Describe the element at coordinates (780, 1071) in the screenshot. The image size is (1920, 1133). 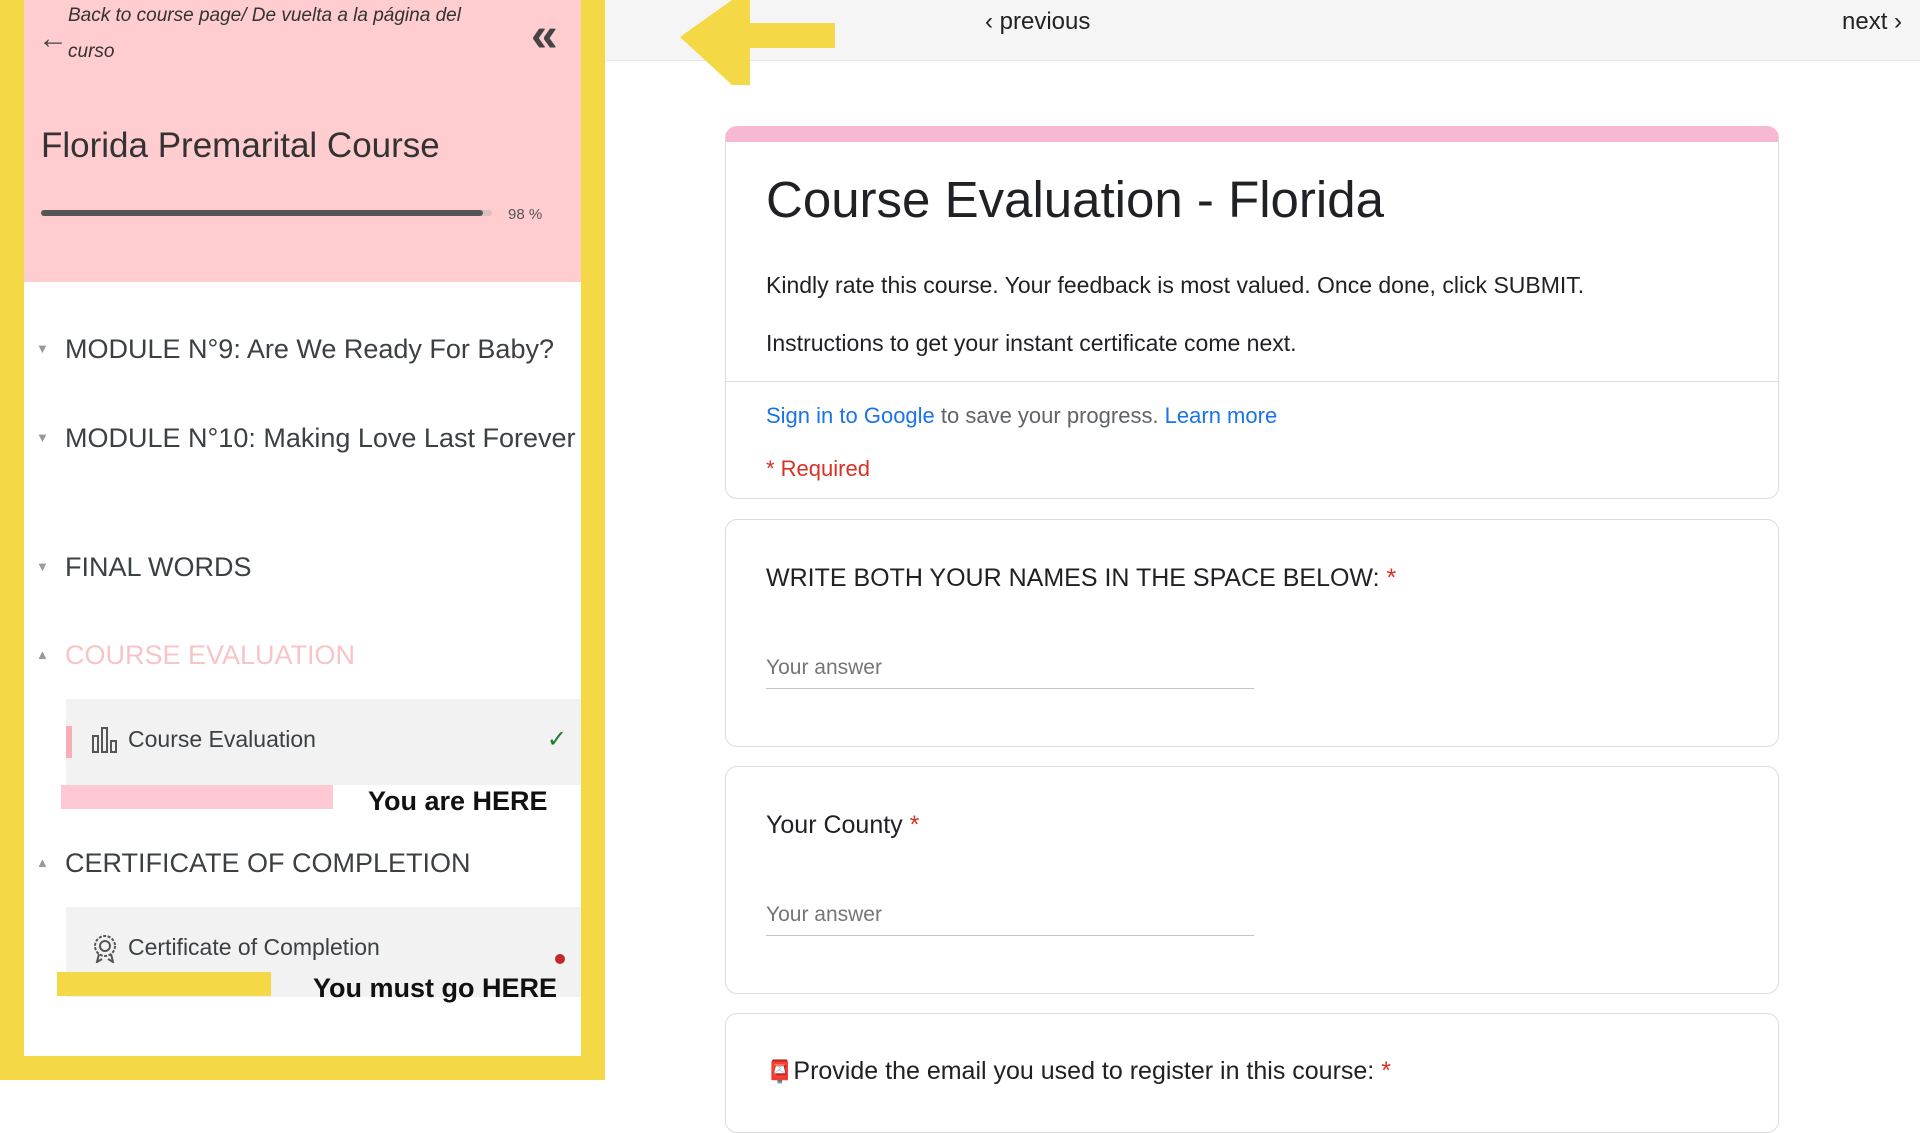
I see `mailbox-icon: 📮` at that location.